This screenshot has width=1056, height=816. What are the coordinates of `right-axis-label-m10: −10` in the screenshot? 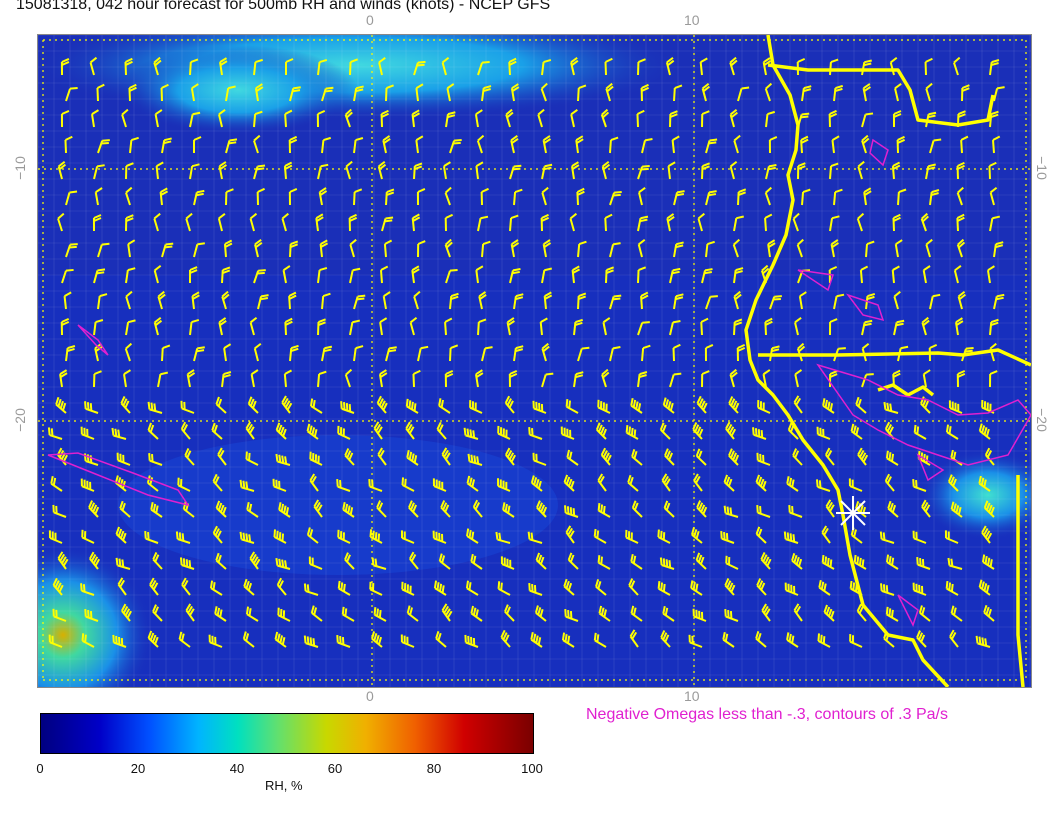 It's located at (1041, 168).